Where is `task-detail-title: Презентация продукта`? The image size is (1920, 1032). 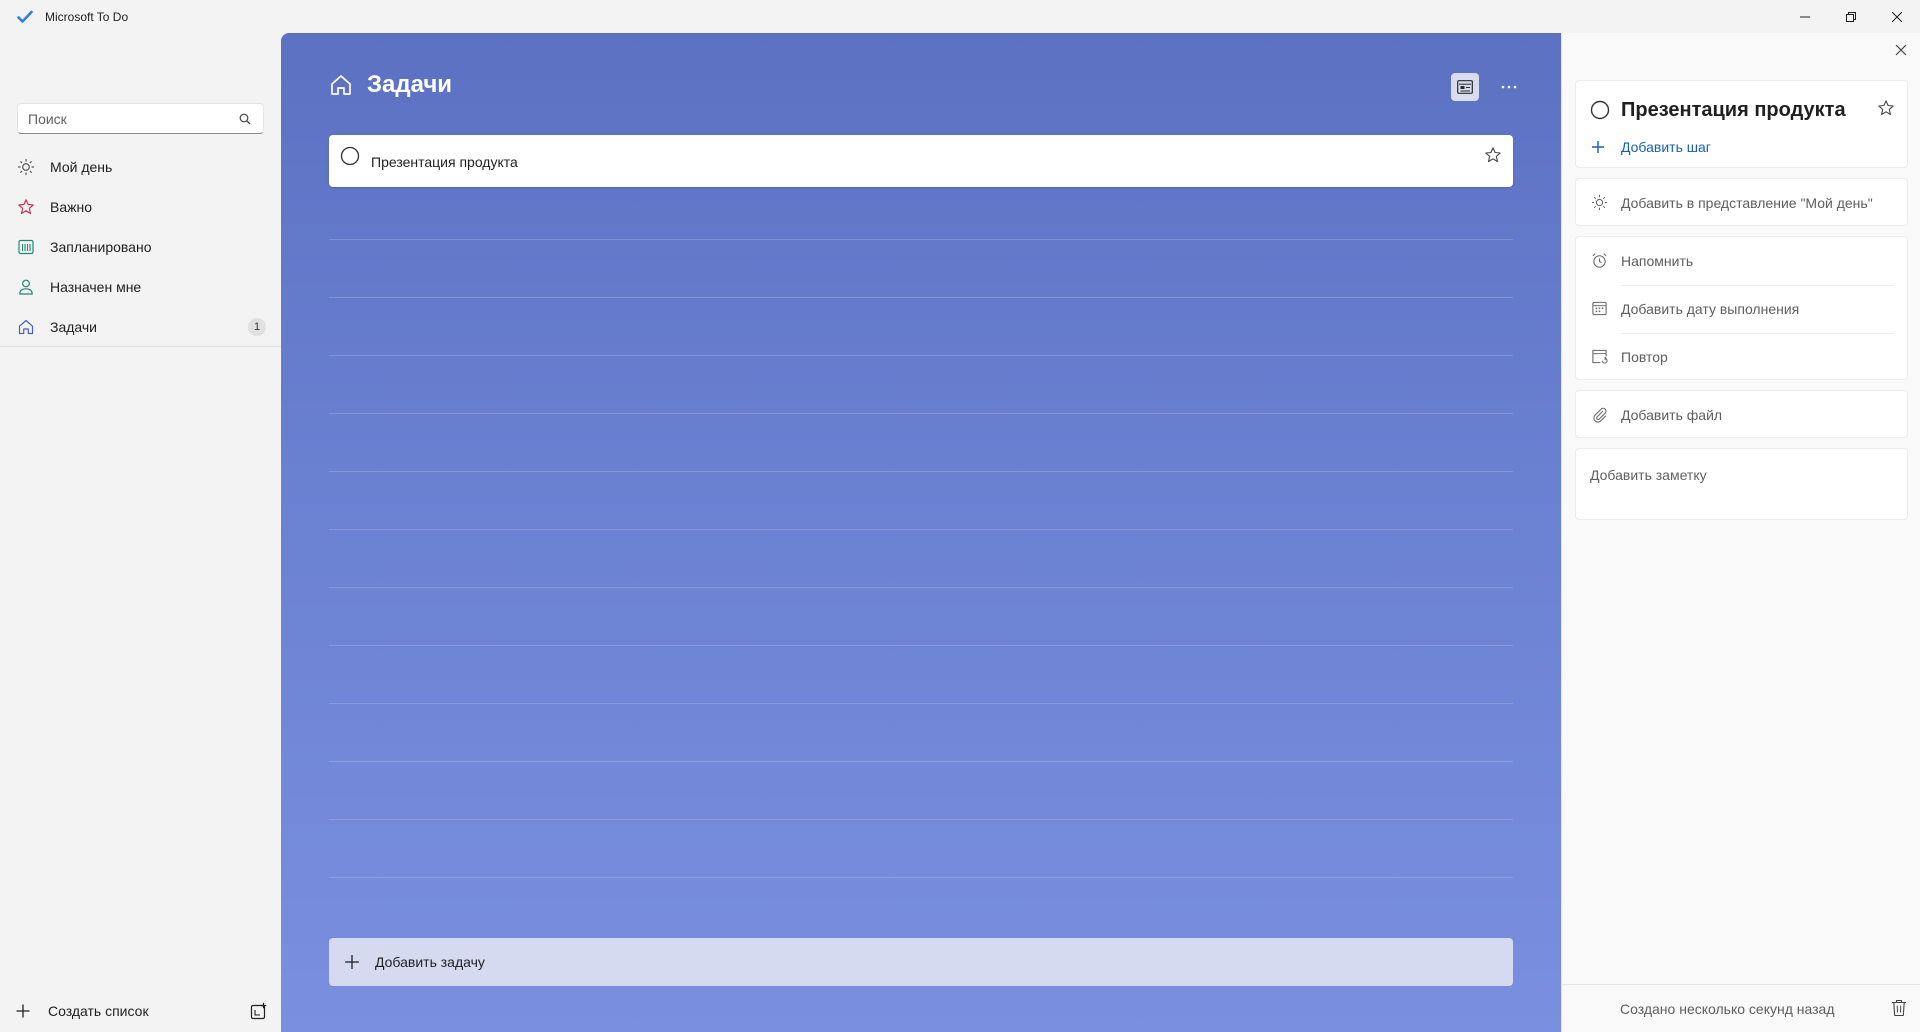
task-detail-title: Презентация продукта is located at coordinates (1733, 110).